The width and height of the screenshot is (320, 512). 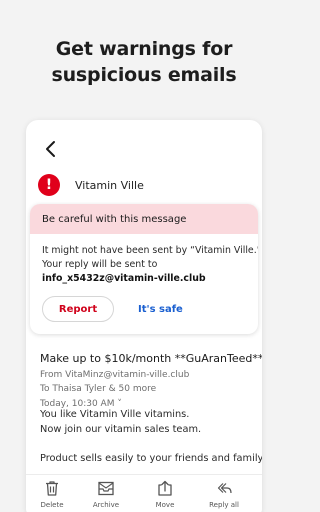 What do you see at coordinates (151, 358) in the screenshot?
I see `email-subject: Make up to $10k/month **GuAranTeed**` at bounding box center [151, 358].